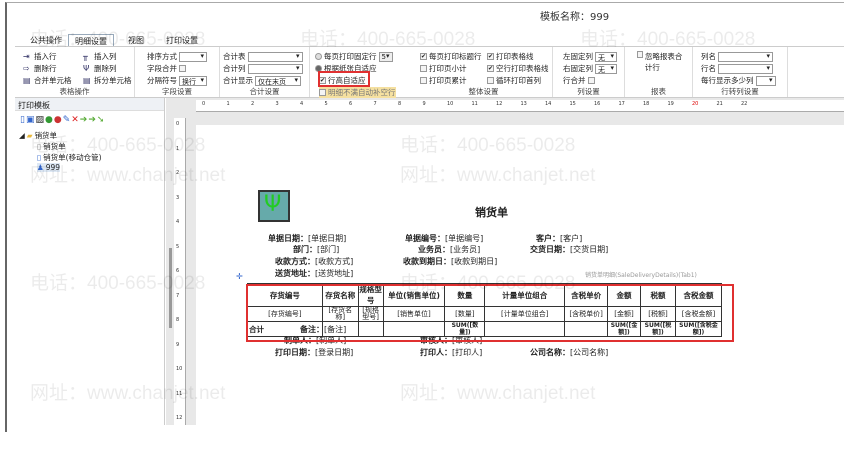 The image size is (844, 453). I want to click on fixed-rows-input: 5, so click(385, 56).